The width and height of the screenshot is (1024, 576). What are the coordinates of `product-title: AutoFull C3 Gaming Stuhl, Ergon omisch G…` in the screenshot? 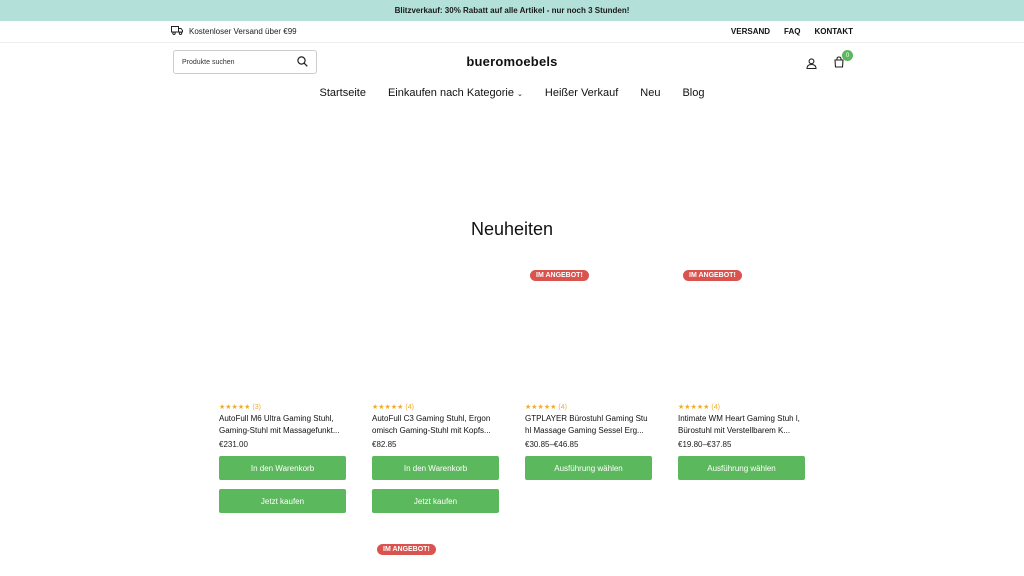 It's located at (435, 425).